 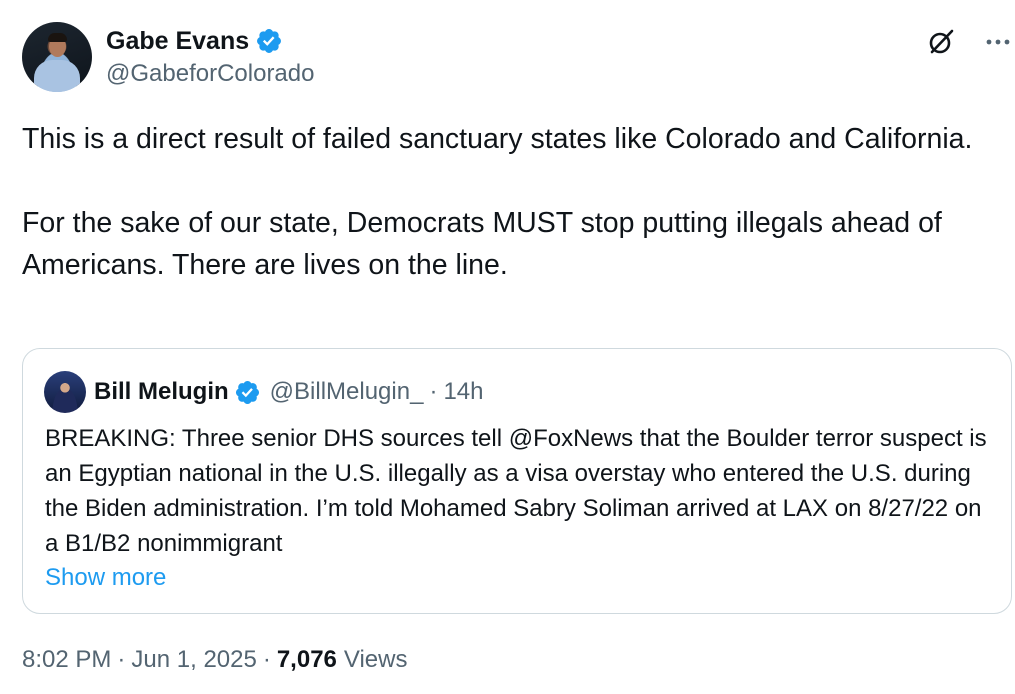 What do you see at coordinates (177, 41) in the screenshot?
I see `author-display-name: Gabe Evans` at bounding box center [177, 41].